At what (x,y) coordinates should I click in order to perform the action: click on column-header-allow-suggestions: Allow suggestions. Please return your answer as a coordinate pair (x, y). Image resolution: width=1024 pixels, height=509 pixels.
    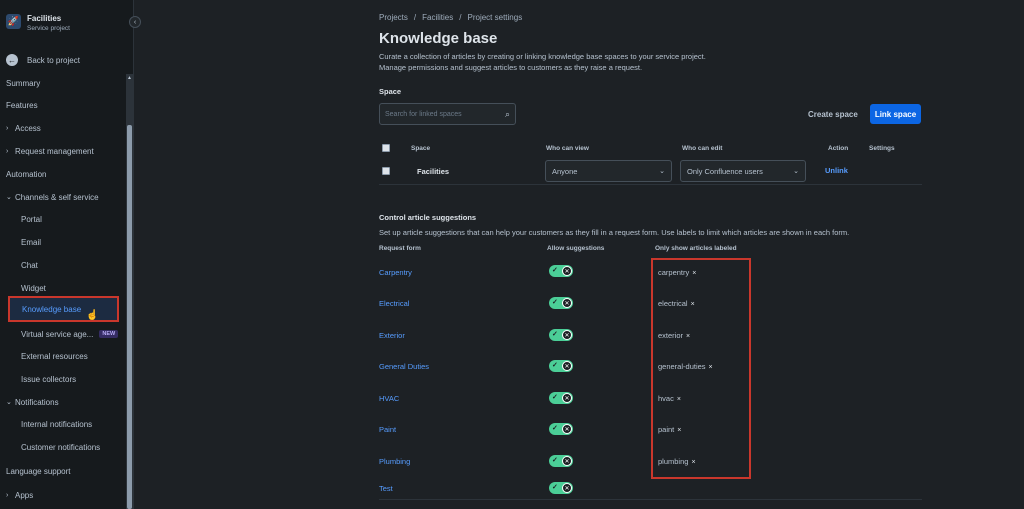
    Looking at the image, I should click on (576, 248).